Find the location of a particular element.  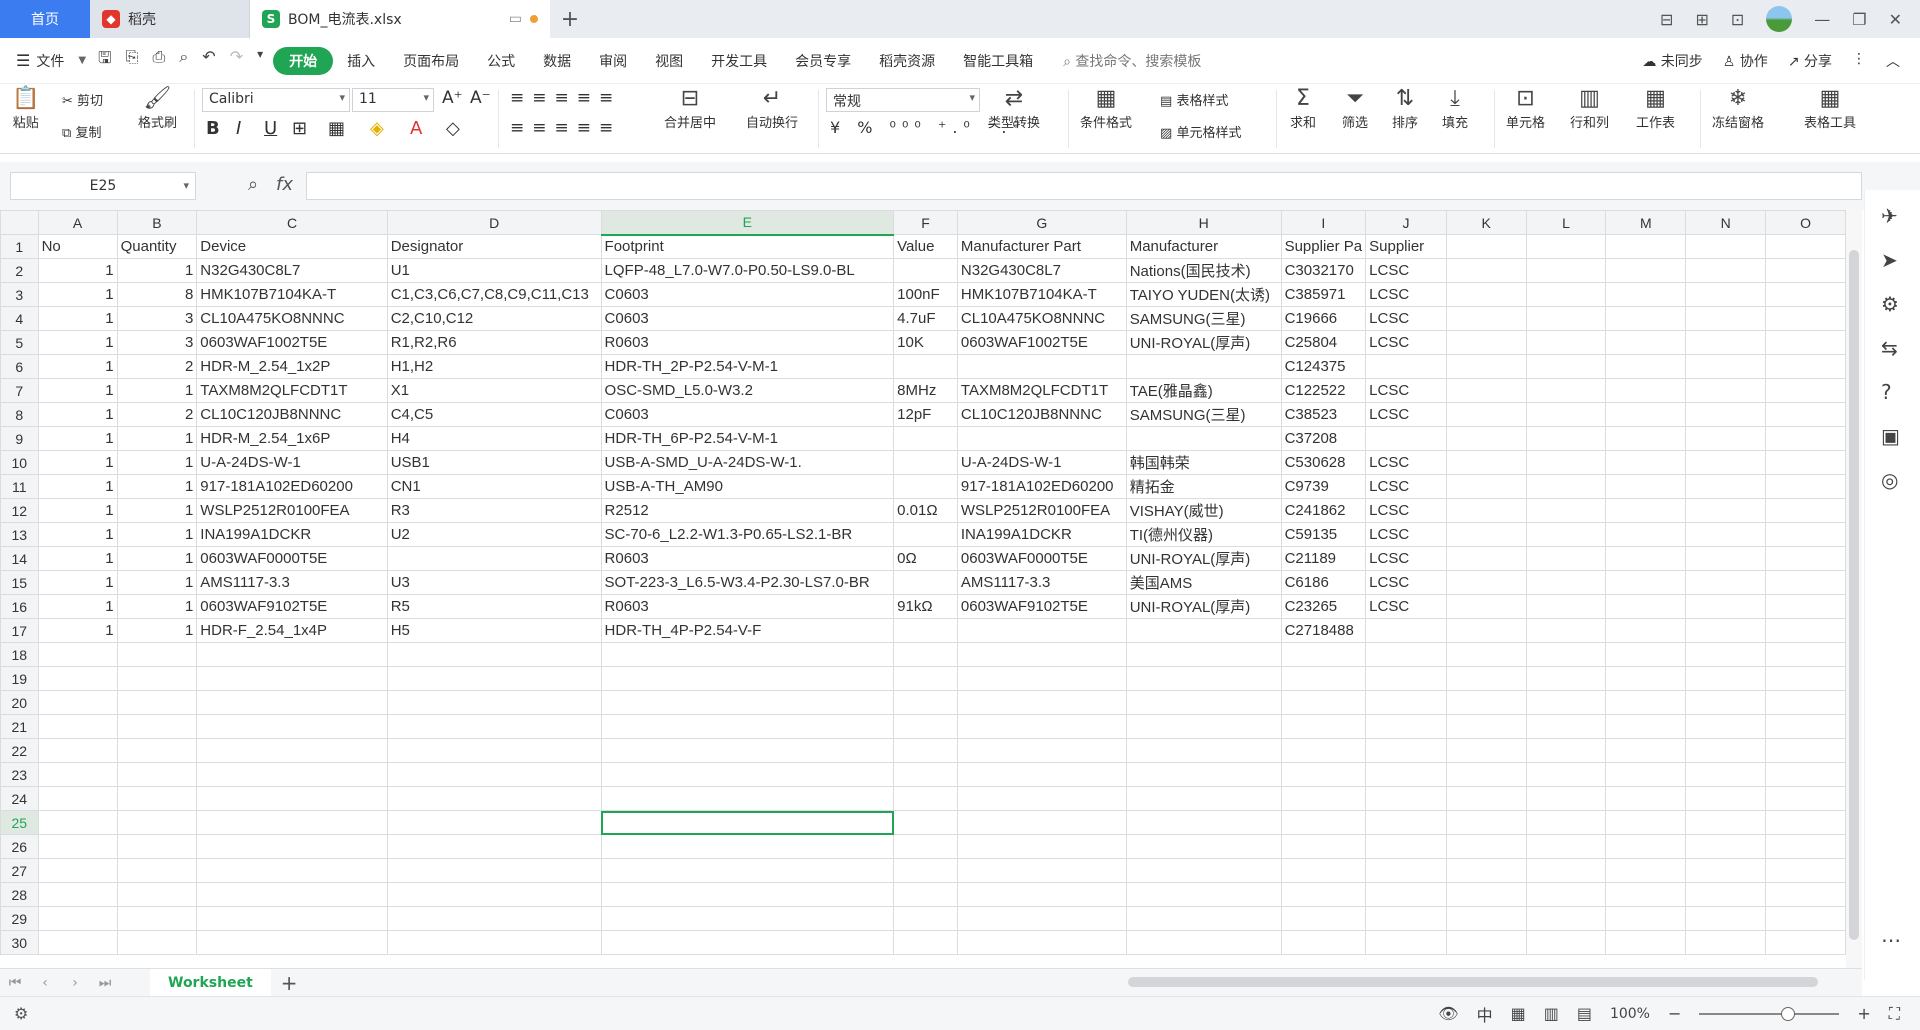

column-header: J is located at coordinates (1406, 222).